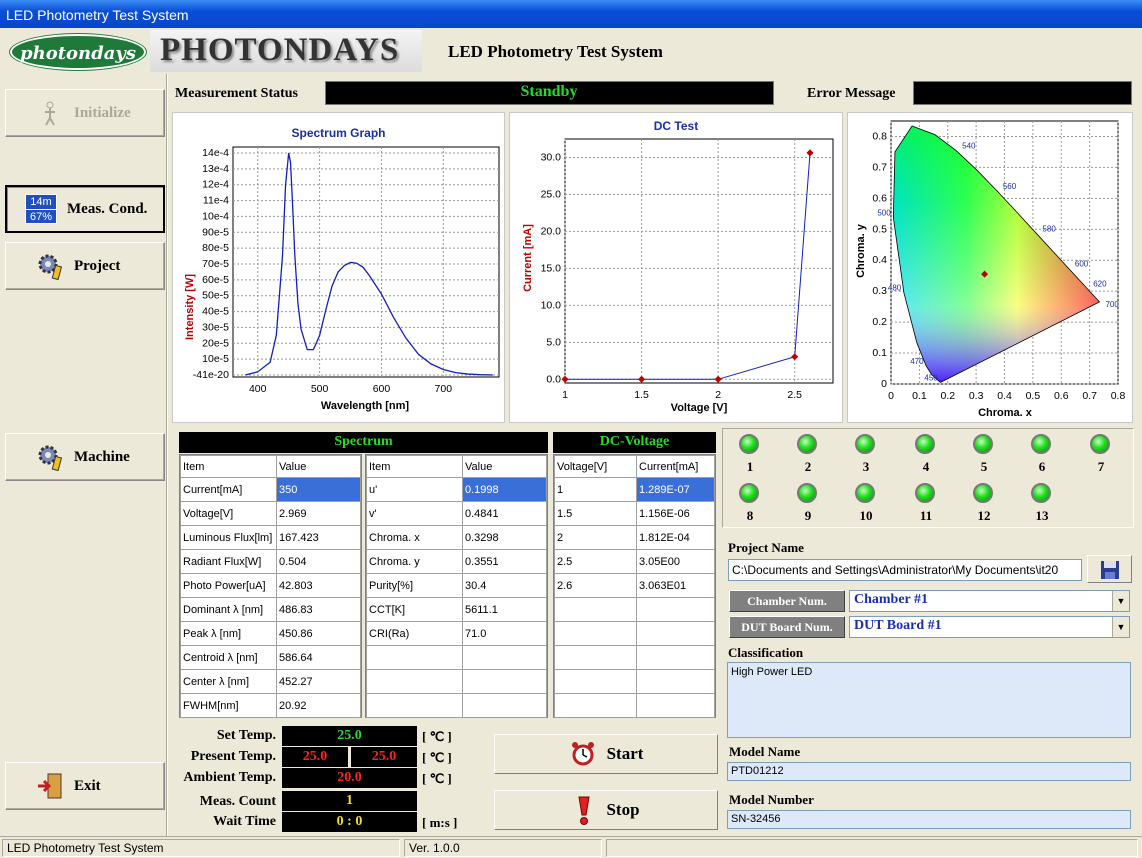 The image size is (1142, 858). I want to click on stop-button: Stop, so click(606, 810).